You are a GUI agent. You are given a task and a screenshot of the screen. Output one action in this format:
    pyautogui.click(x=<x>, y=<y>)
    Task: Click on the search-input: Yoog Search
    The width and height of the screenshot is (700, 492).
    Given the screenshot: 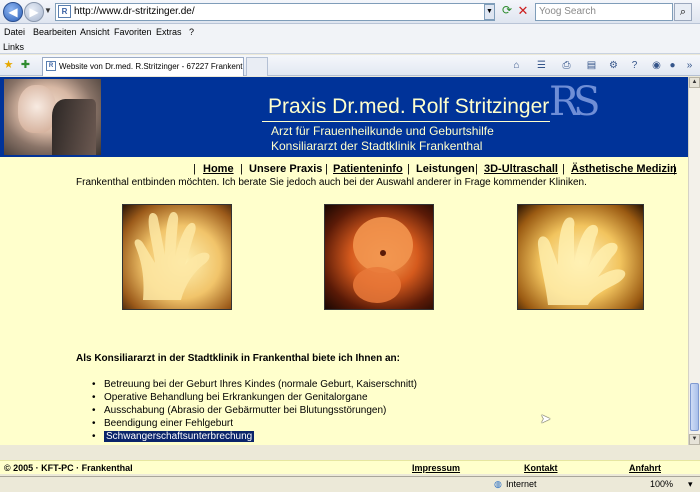 What is the action you would take?
    pyautogui.click(x=604, y=12)
    